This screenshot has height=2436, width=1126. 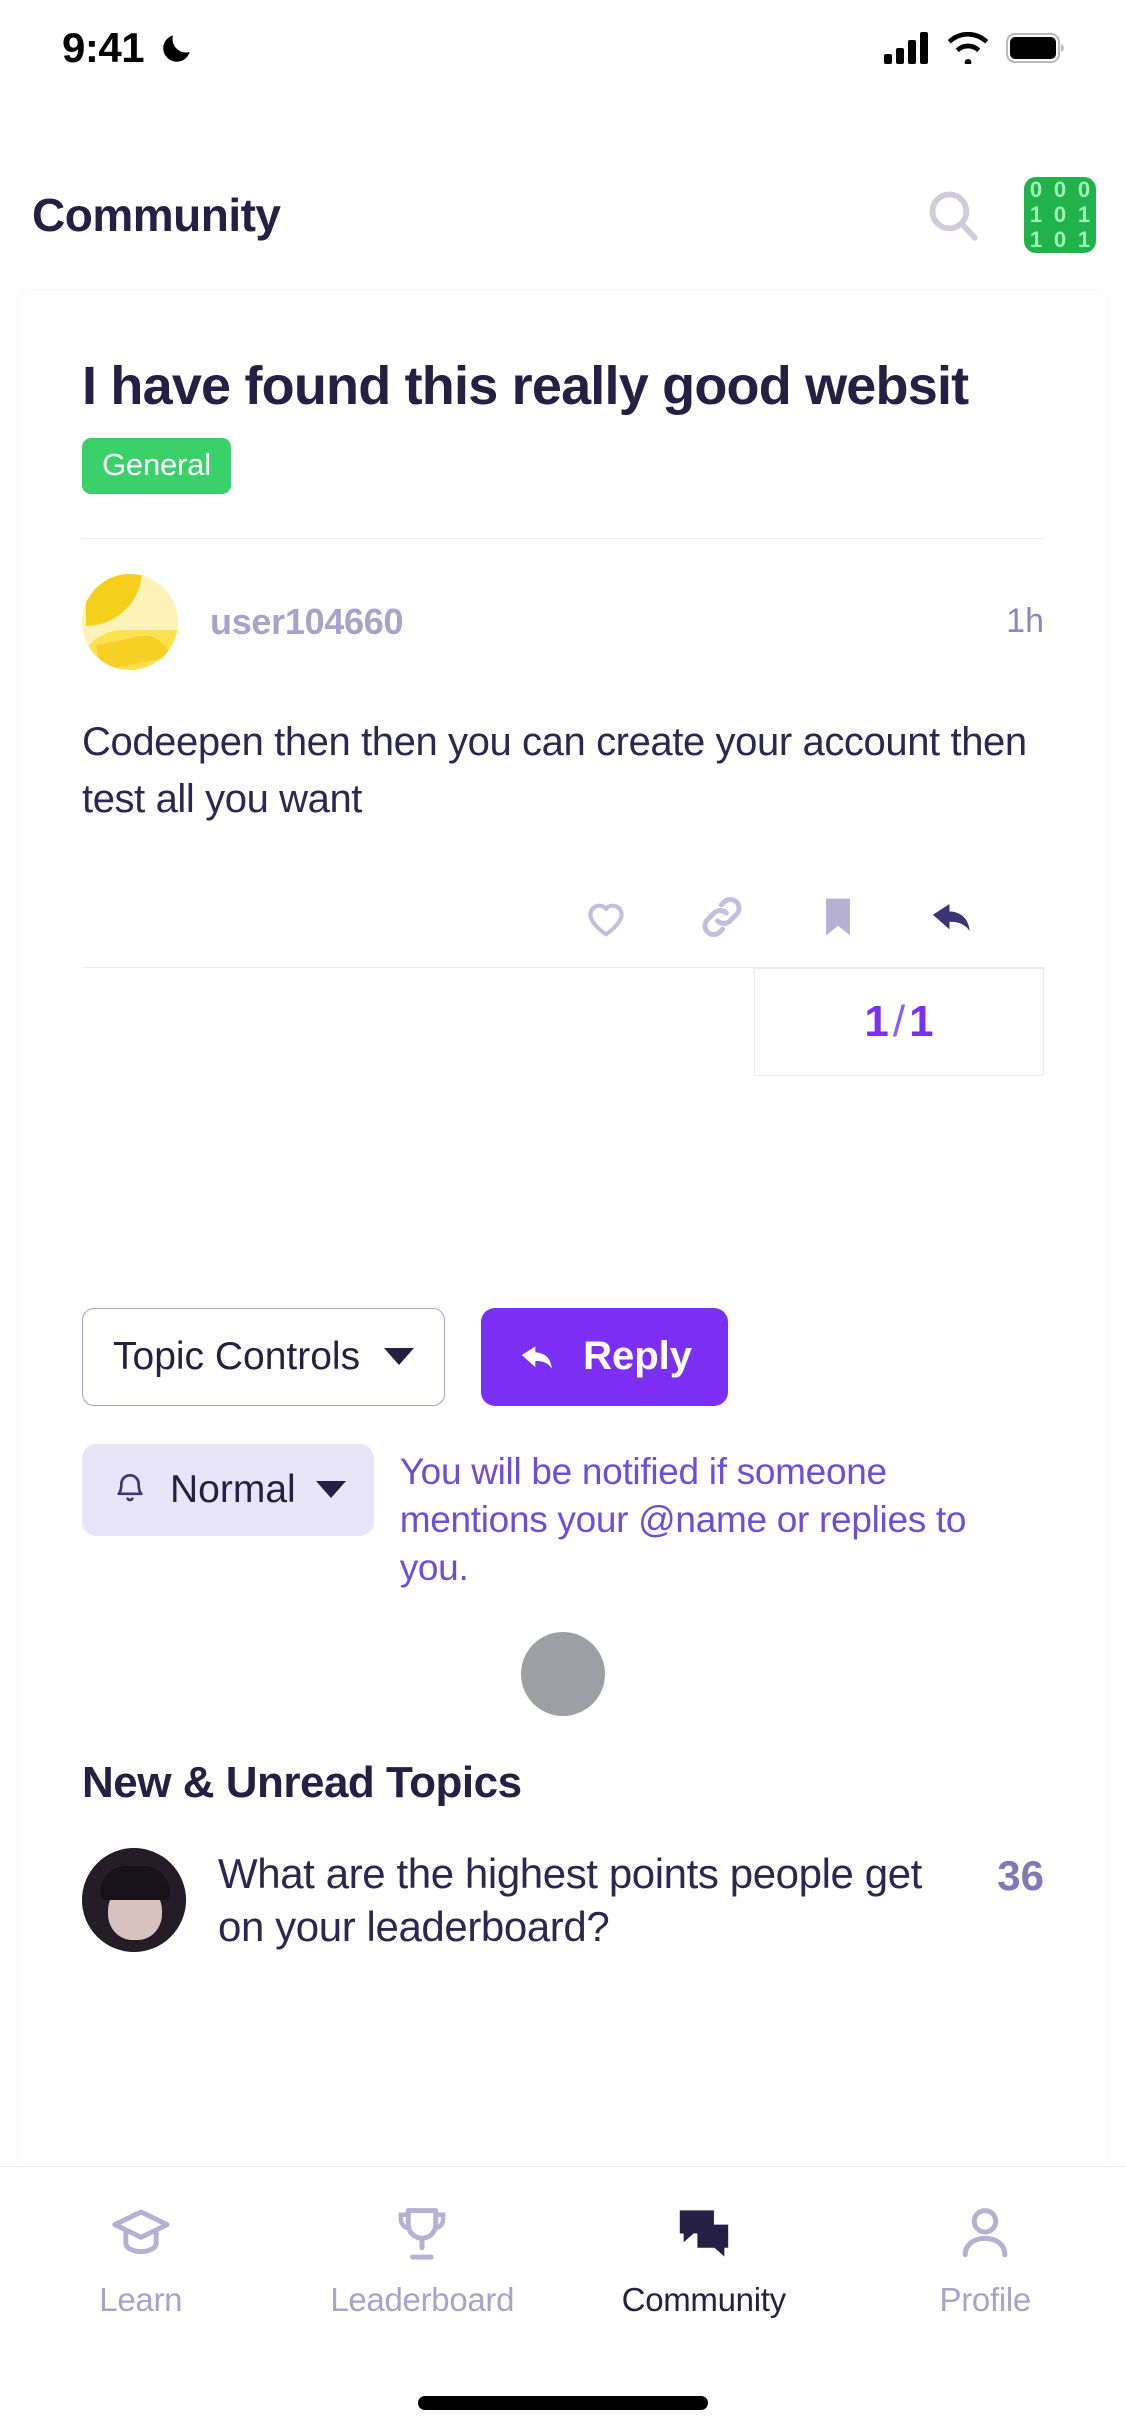 I want to click on bottom-tab-bar: Learn Leaderboard Community Profile, so click(x=563, y=2301).